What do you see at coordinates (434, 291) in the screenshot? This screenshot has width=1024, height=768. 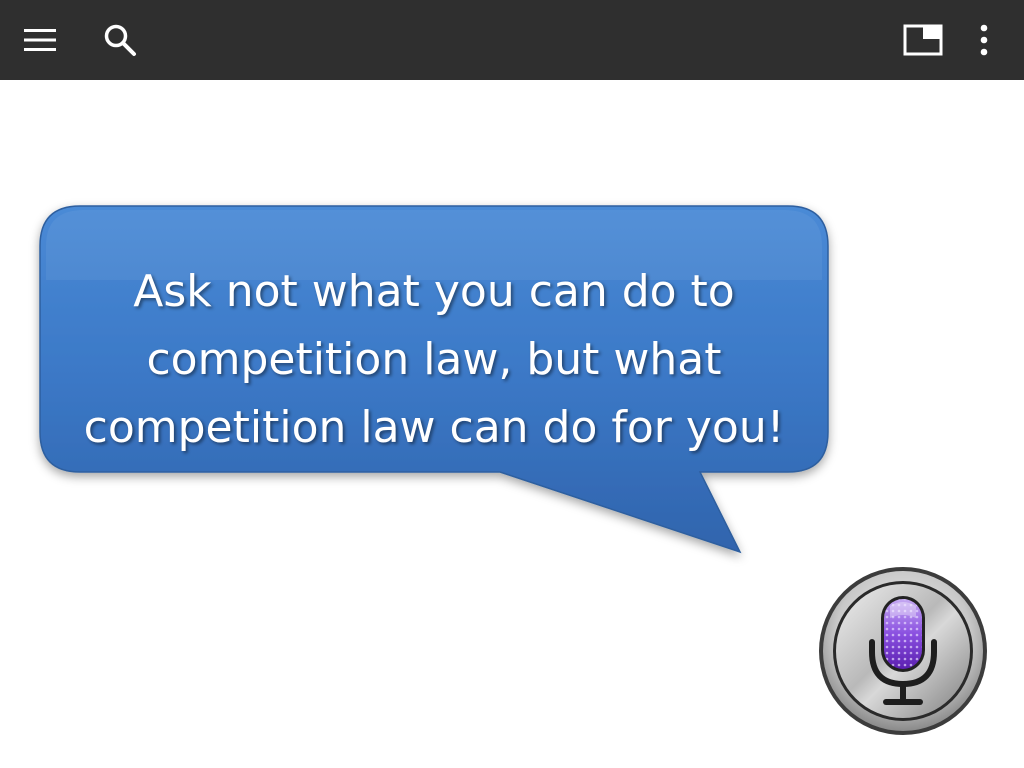 I see `quote-line: Ask not what you can do to` at bounding box center [434, 291].